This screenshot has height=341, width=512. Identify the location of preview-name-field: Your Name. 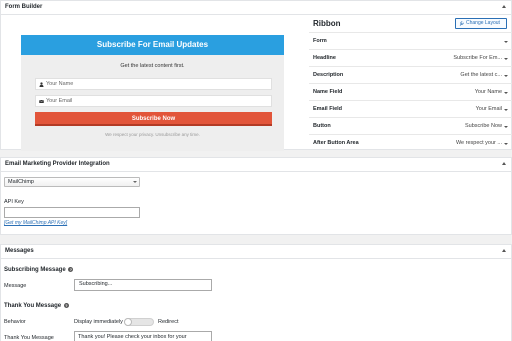
(153, 84).